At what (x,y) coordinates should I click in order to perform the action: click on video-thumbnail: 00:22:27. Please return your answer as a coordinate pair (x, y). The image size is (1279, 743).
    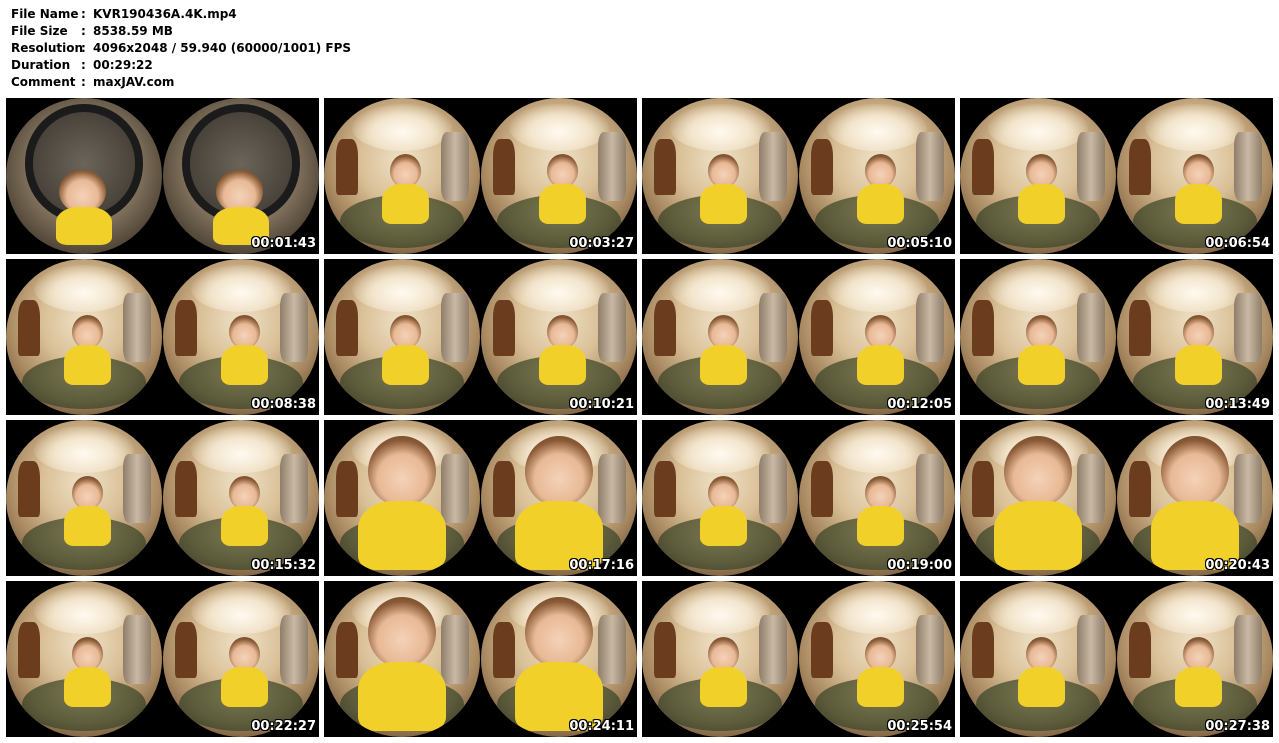
    Looking at the image, I should click on (162, 659).